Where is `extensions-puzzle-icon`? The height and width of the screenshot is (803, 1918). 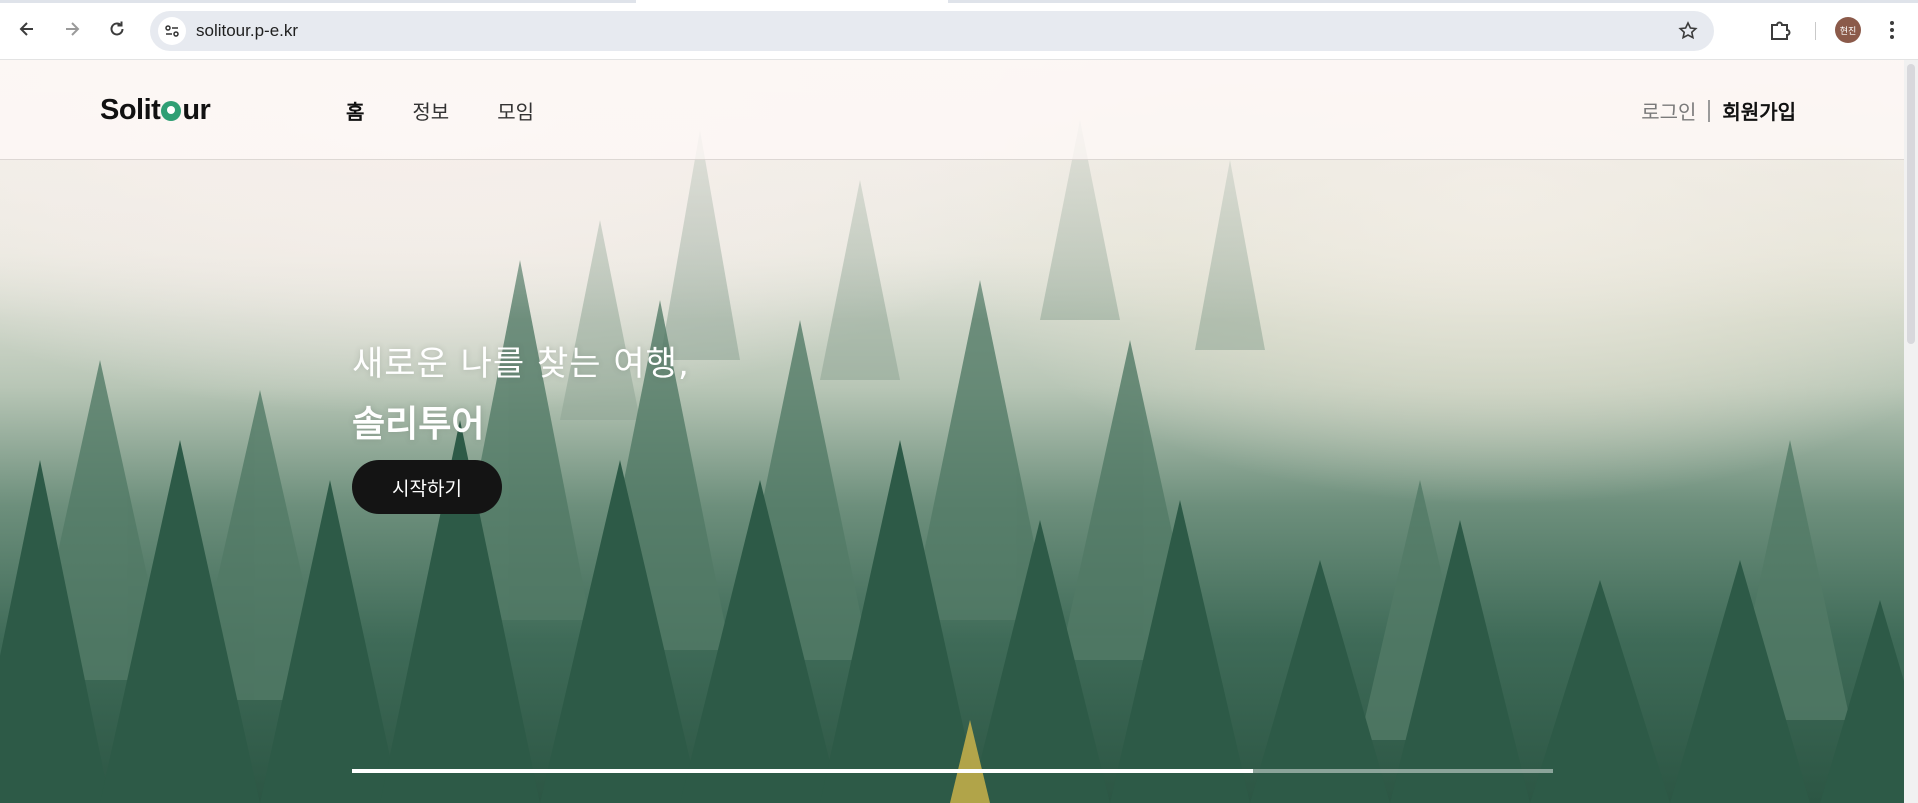 extensions-puzzle-icon is located at coordinates (1781, 30).